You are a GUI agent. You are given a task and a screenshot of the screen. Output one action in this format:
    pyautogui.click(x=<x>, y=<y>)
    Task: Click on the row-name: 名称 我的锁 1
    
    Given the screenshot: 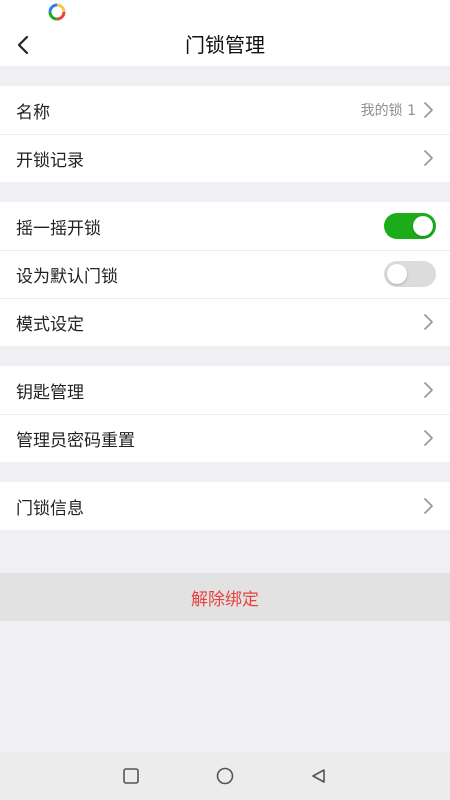 What is the action you would take?
    pyautogui.click(x=225, y=110)
    